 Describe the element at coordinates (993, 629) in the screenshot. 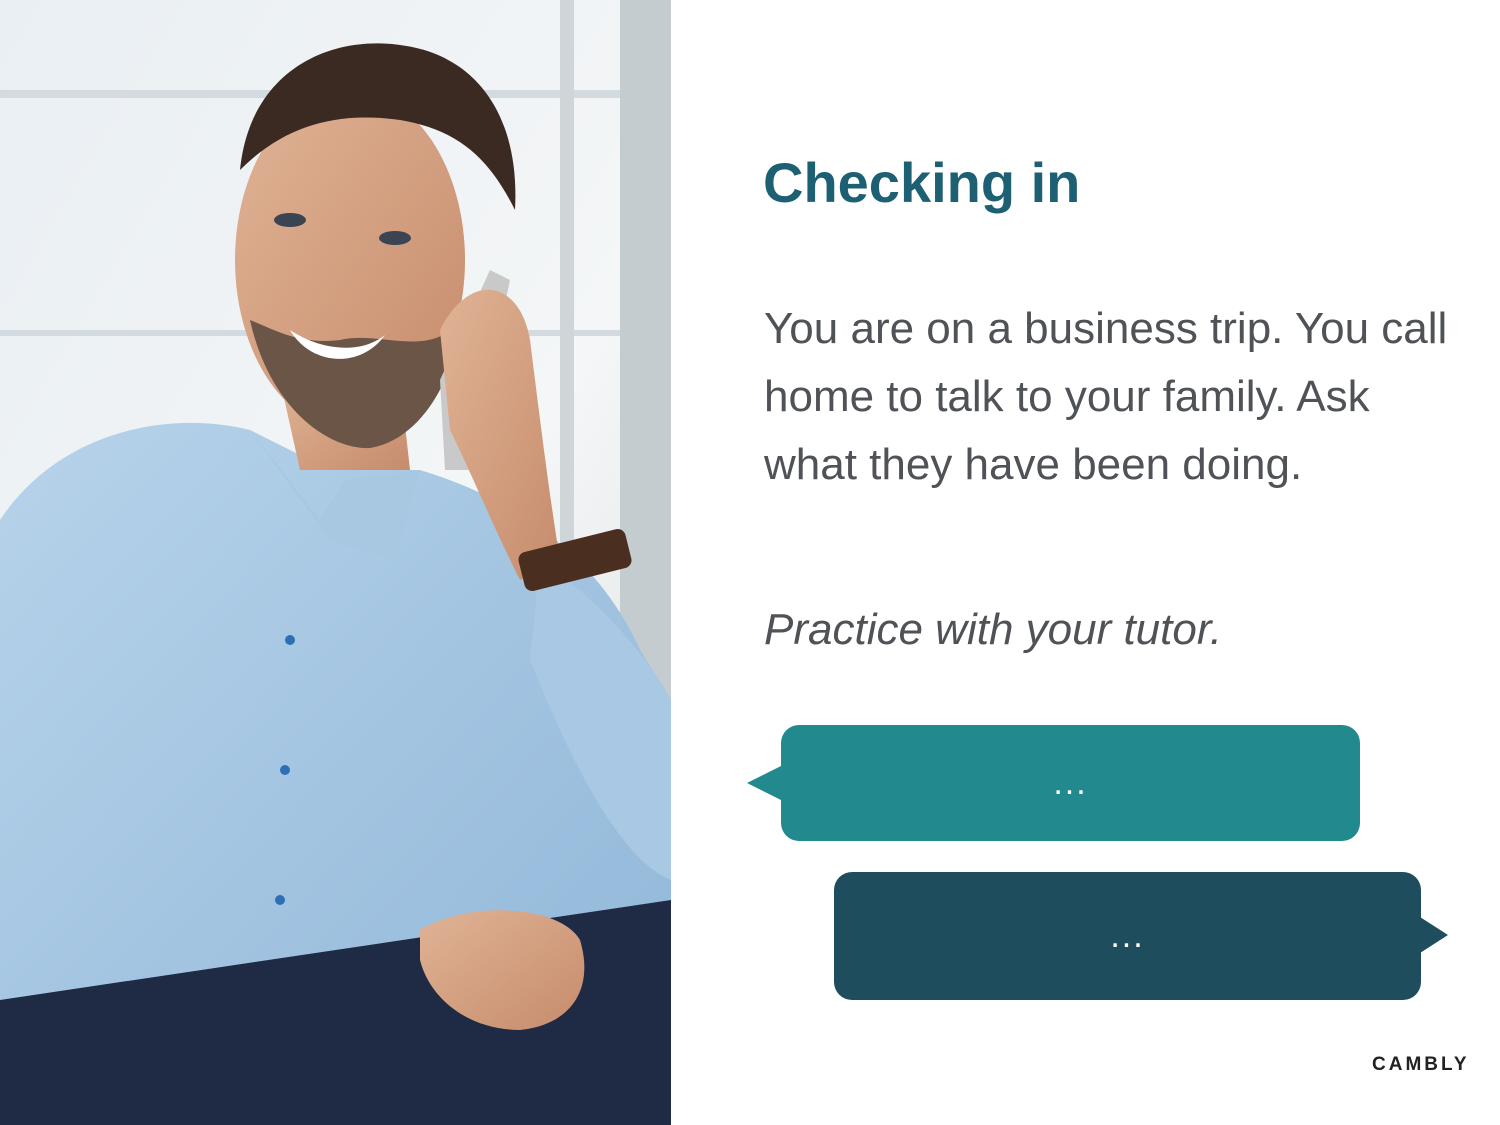

I see `practice-instruction: Practice with your tutor.` at that location.